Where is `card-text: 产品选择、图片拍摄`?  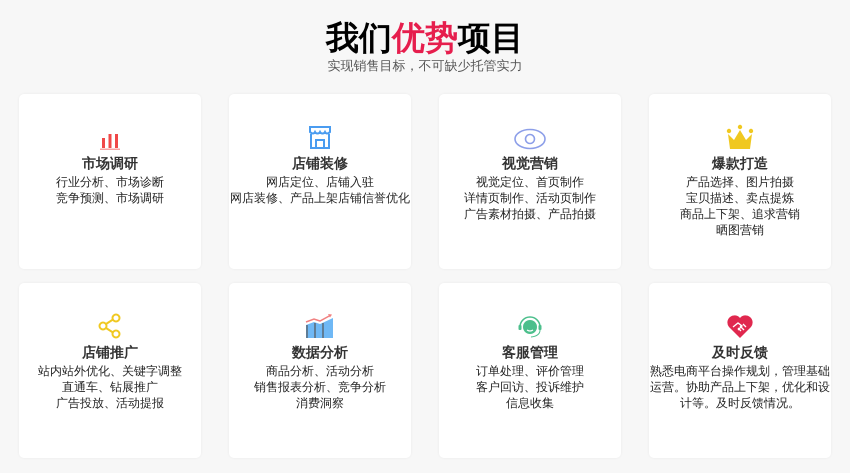 card-text: 产品选择、图片拍摄 is located at coordinates (740, 182).